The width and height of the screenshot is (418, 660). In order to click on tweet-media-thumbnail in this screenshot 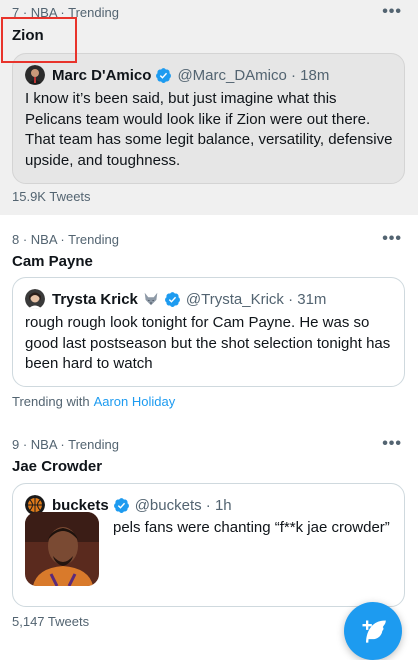, I will do `click(62, 549)`.